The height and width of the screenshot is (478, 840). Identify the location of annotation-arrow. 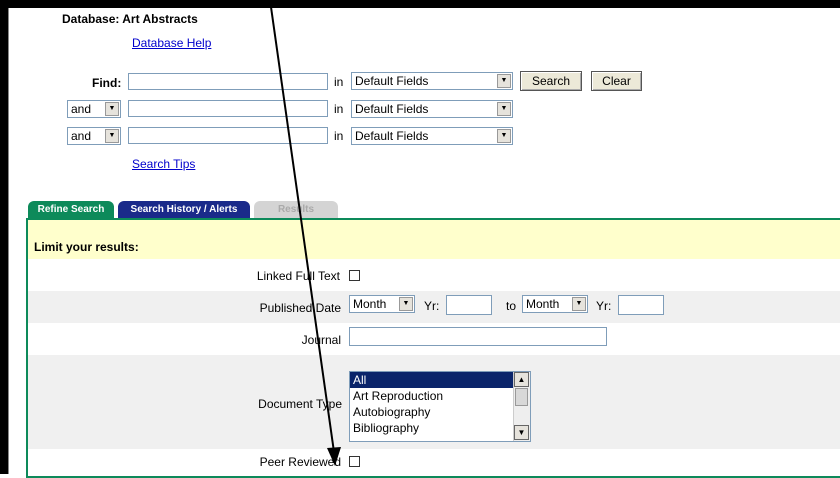
(305, 233).